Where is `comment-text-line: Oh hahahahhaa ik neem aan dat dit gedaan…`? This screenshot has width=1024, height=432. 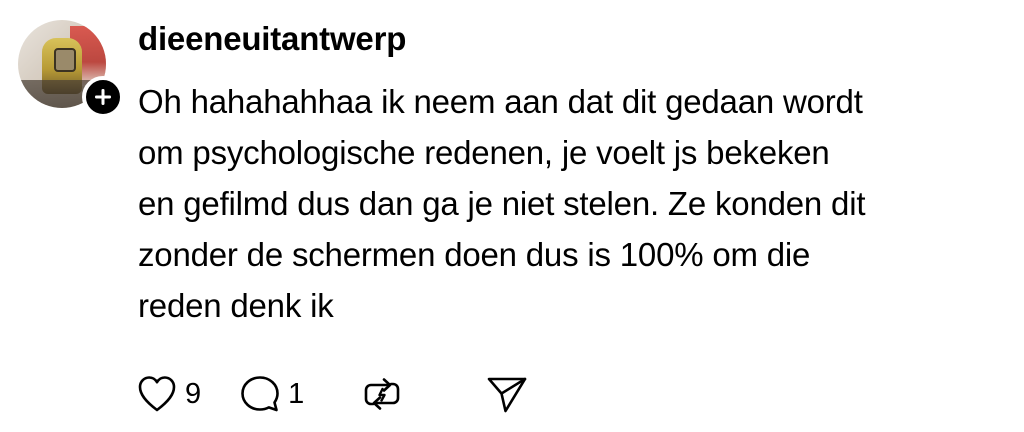
comment-text-line: Oh hahahahhaa ik neem aan dat dit gedaan… is located at coordinates (500, 101).